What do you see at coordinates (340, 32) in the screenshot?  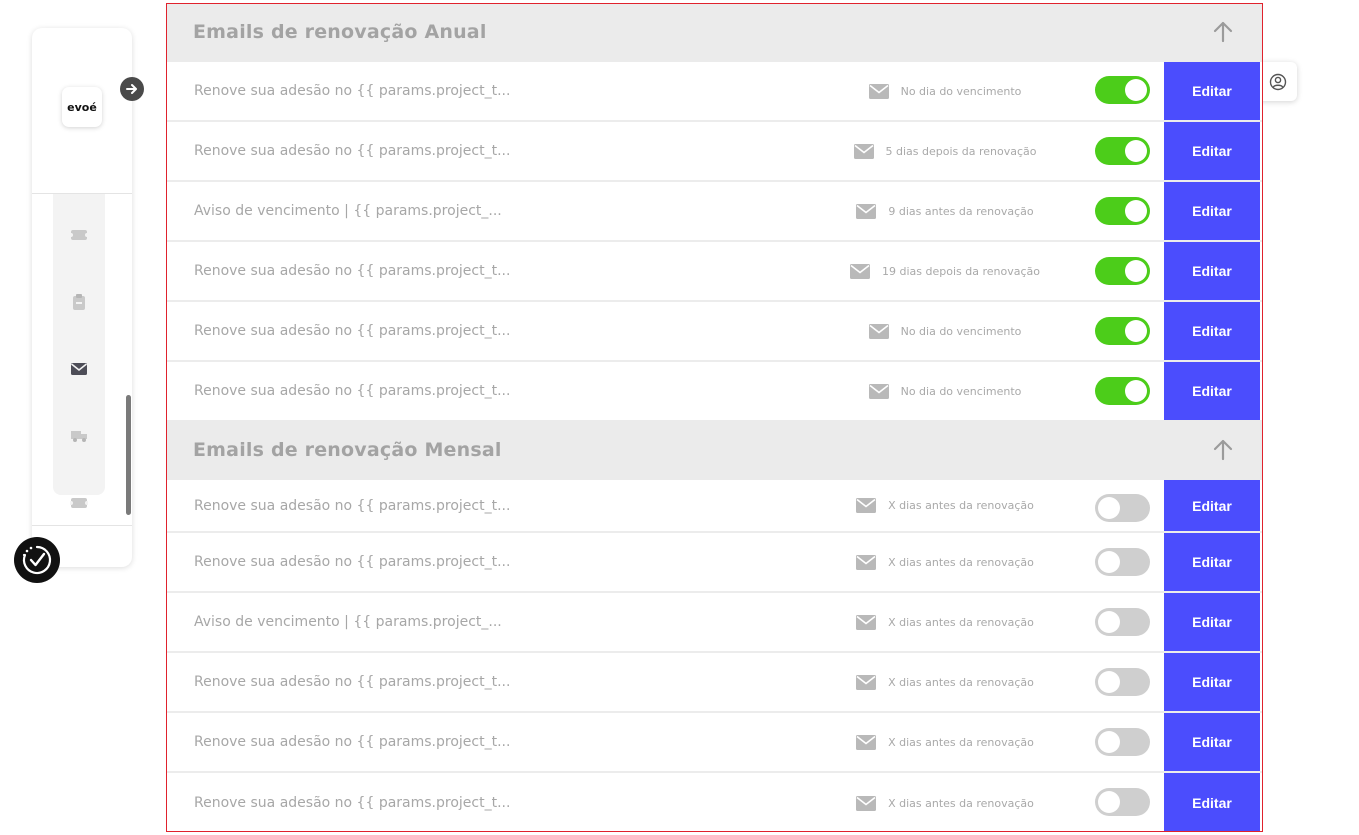 I see `section-title: Emails de renovação Anual` at bounding box center [340, 32].